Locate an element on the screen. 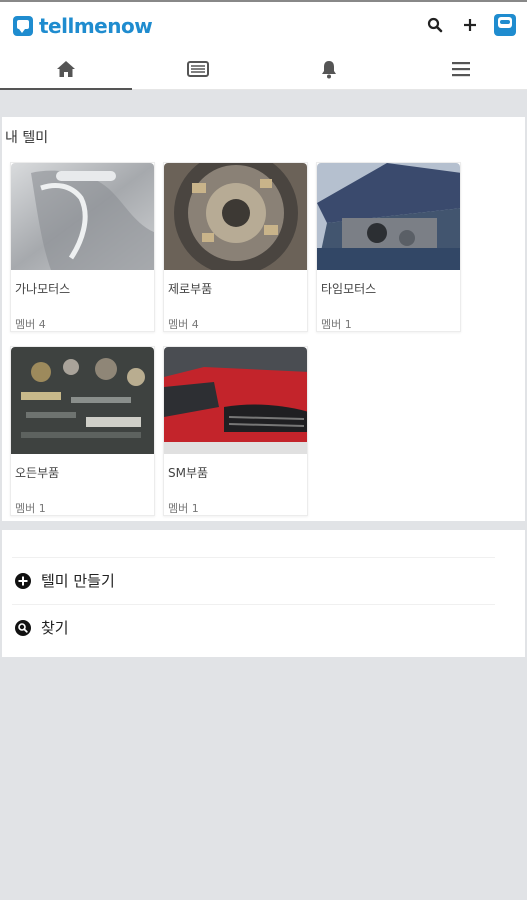 This screenshot has width=527, height=900. app-logo: tellmenow is located at coordinates (83, 26).